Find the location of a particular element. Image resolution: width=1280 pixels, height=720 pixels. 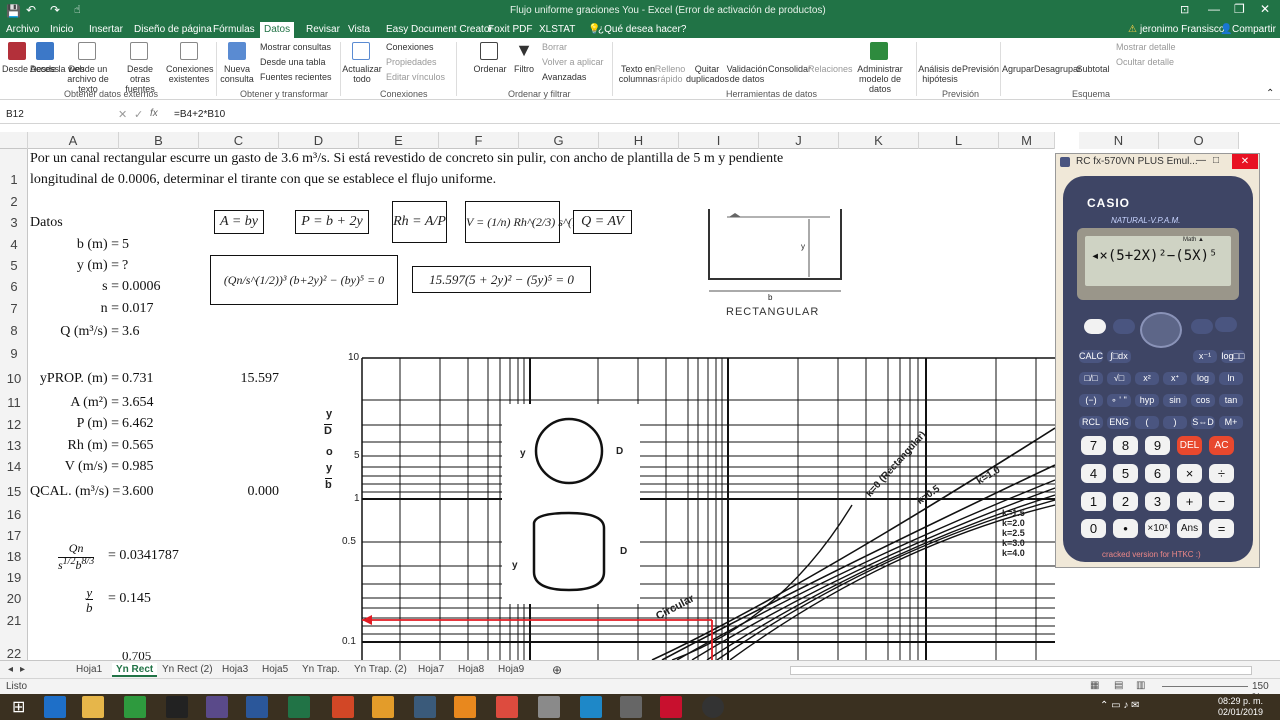

formula-flow: Q = AV is located at coordinates (602, 222).